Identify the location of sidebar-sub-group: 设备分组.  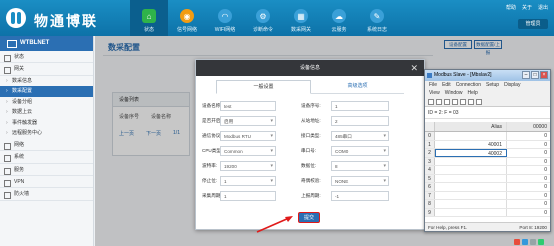
(46, 102).